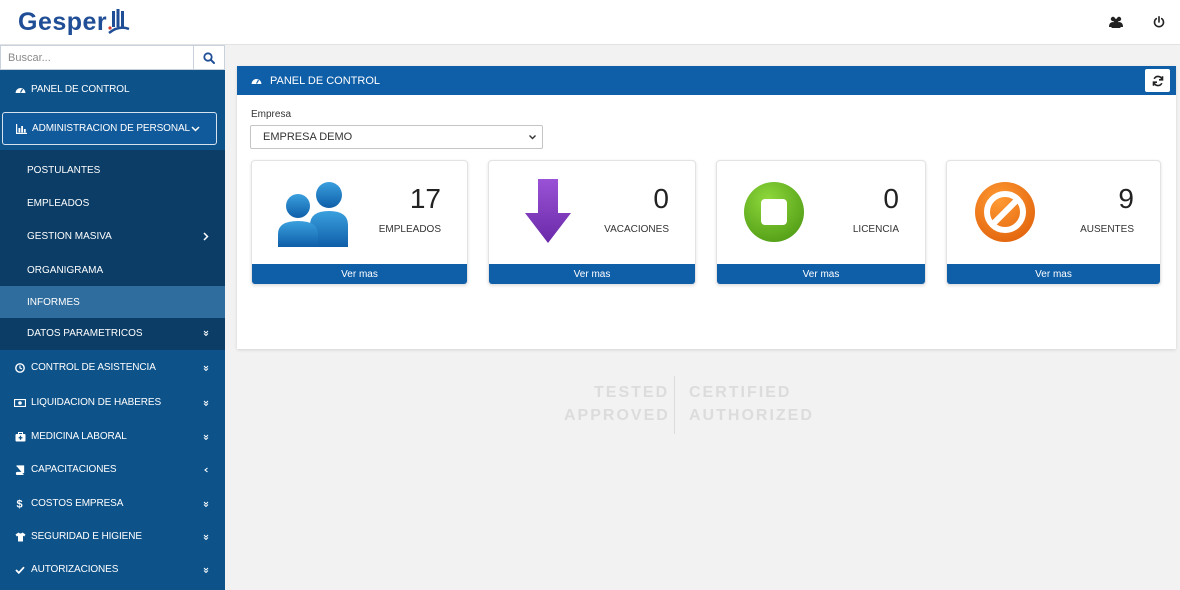 The width and height of the screenshot is (1180, 590). I want to click on watermark-text: APPROVED, so click(617, 415).